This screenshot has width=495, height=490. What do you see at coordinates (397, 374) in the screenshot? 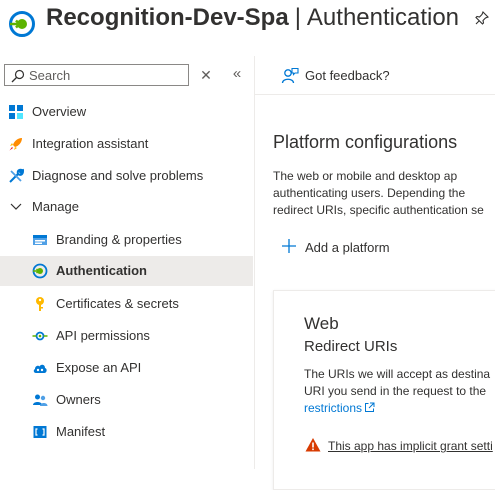
I see `card-description-line: The URIs we will accept as destina` at bounding box center [397, 374].